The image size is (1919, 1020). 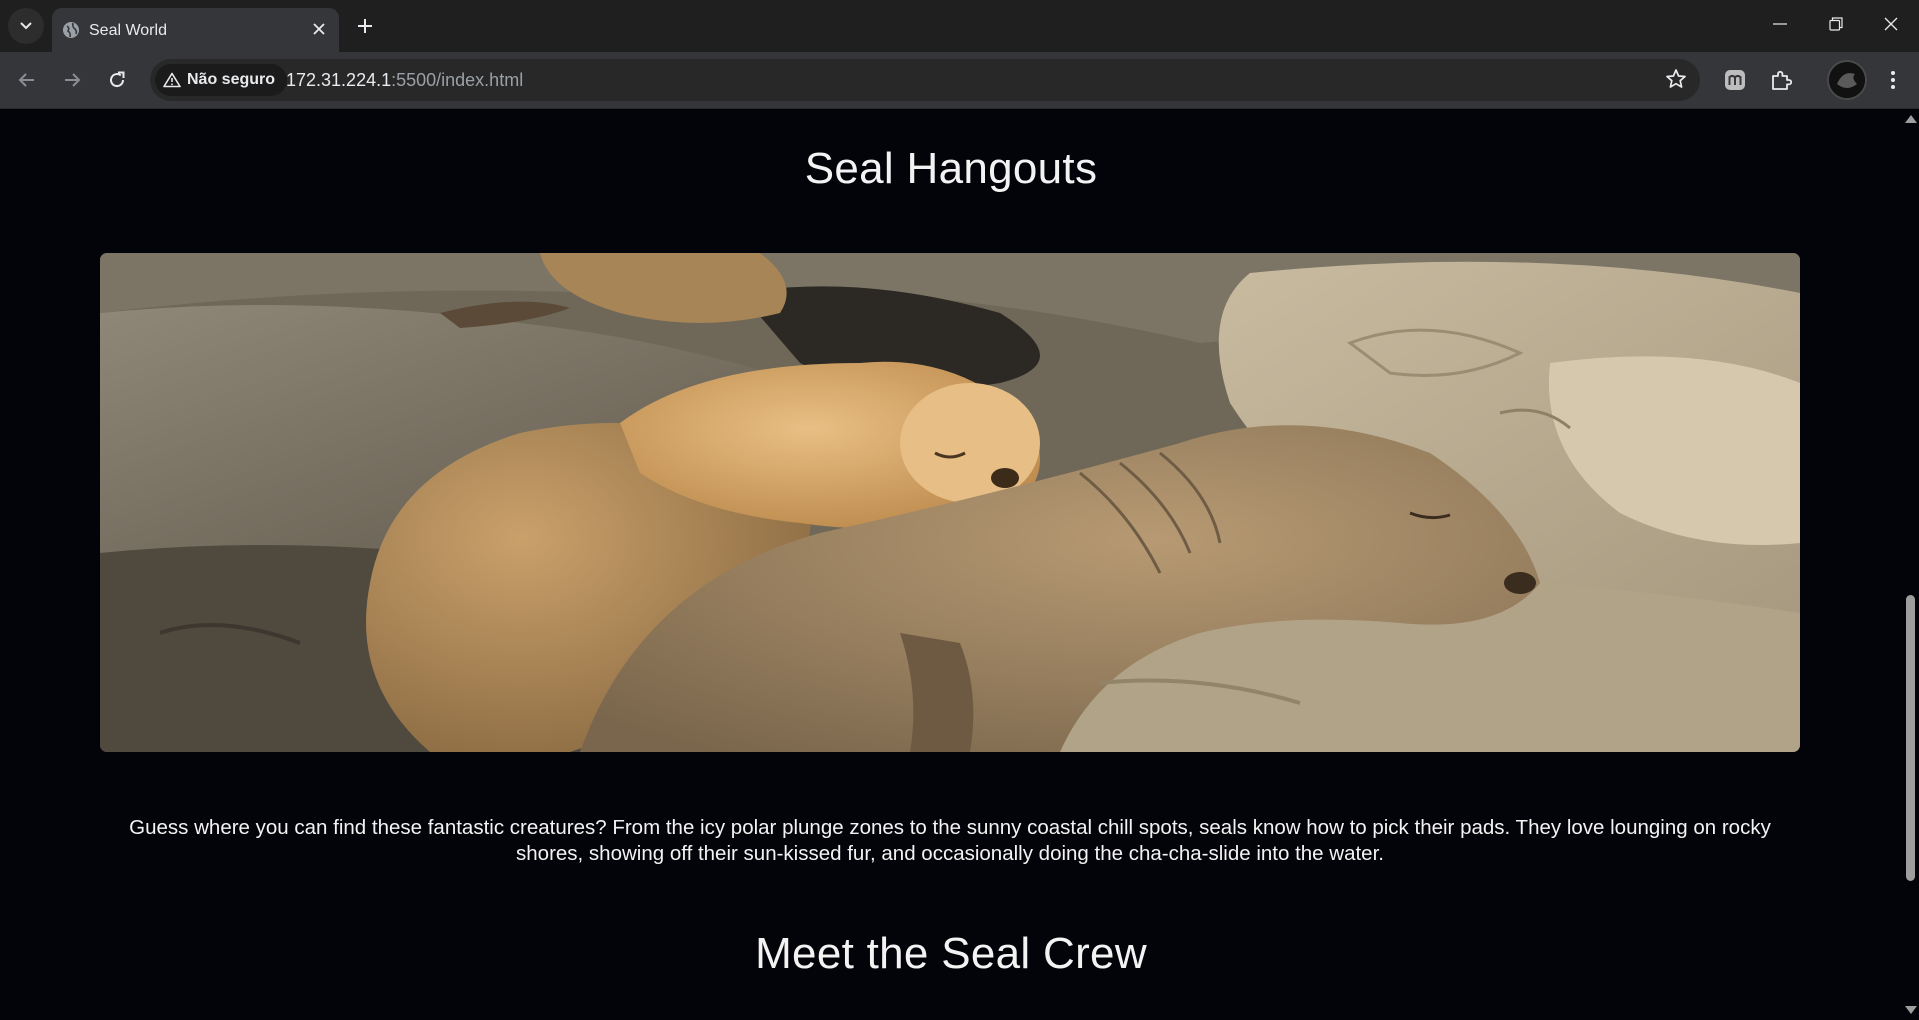 I want to click on minimize-icon, so click(x=1780, y=24).